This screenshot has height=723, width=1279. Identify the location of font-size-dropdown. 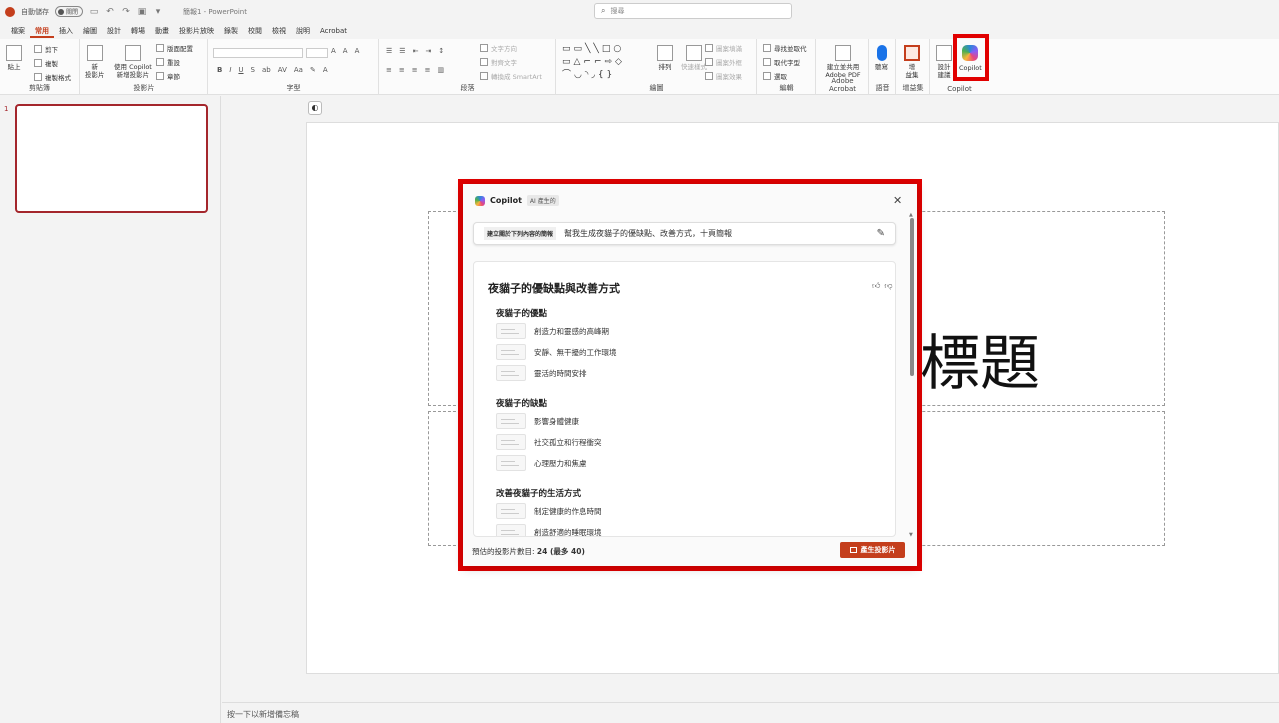
(317, 53).